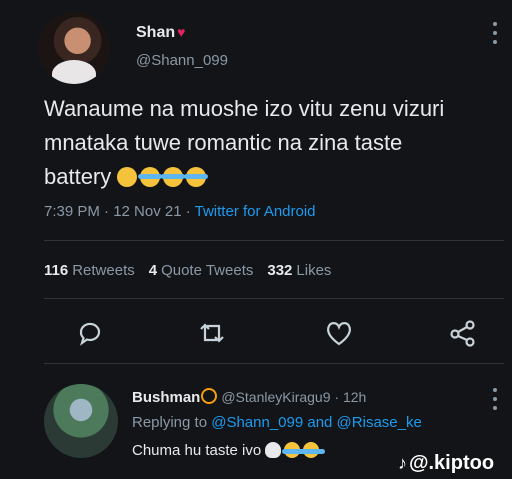 This screenshot has height=479, width=512. What do you see at coordinates (463, 333) in the screenshot?
I see `share-icon` at bounding box center [463, 333].